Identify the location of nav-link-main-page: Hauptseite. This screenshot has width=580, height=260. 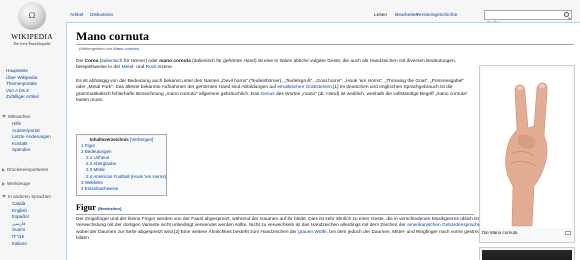
(22, 71).